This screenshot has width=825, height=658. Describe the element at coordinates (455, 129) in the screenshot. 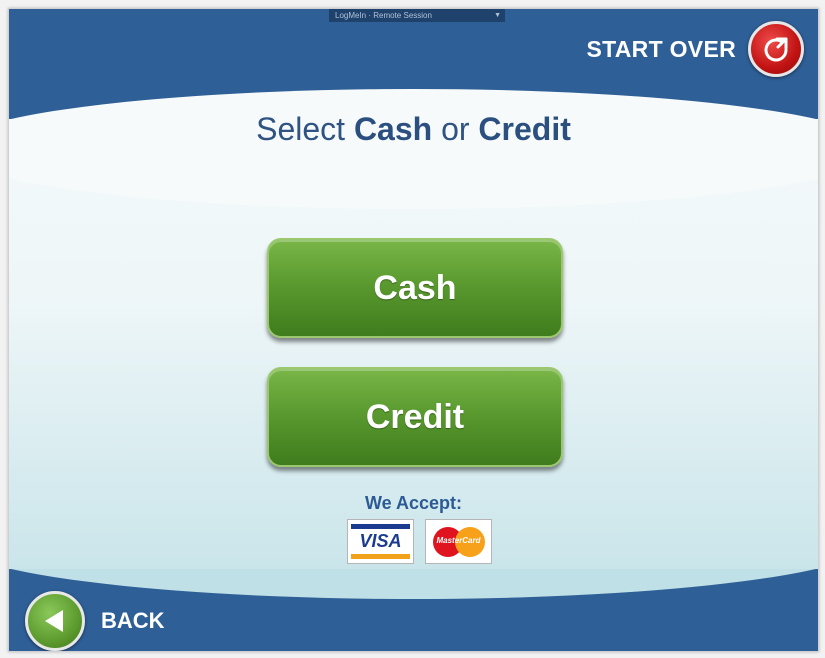

I see `page-title-middle: or` at that location.